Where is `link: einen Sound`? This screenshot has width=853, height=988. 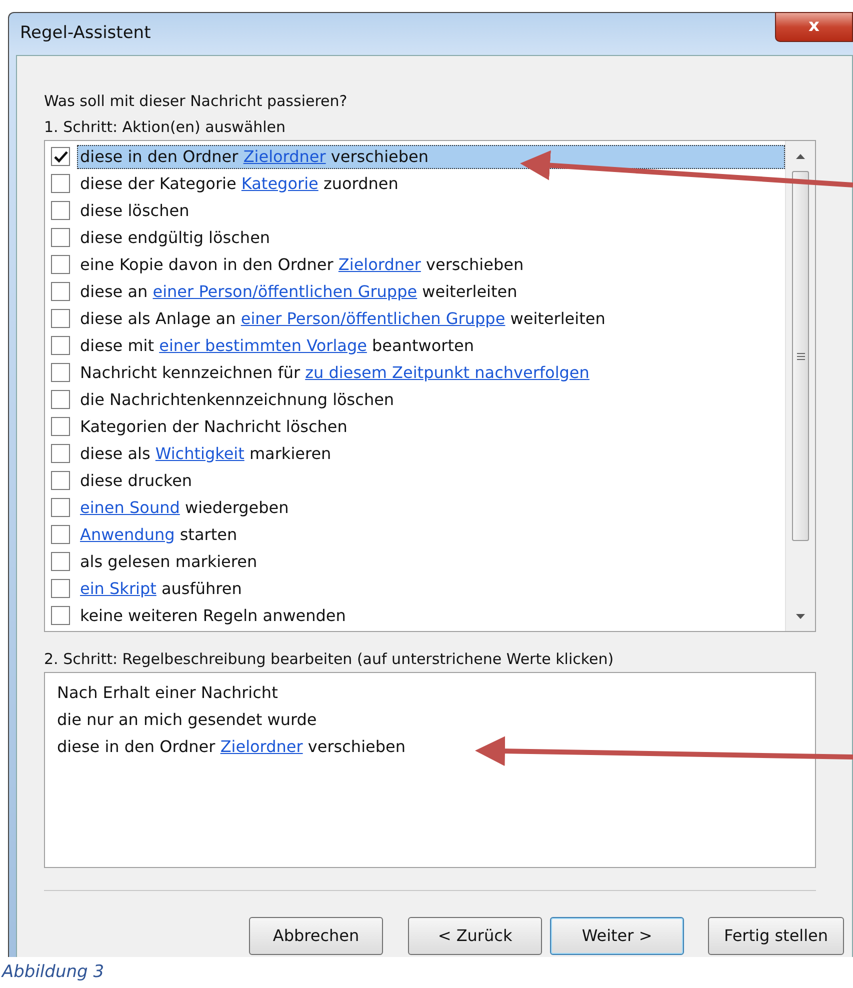 link: einen Sound is located at coordinates (130, 507).